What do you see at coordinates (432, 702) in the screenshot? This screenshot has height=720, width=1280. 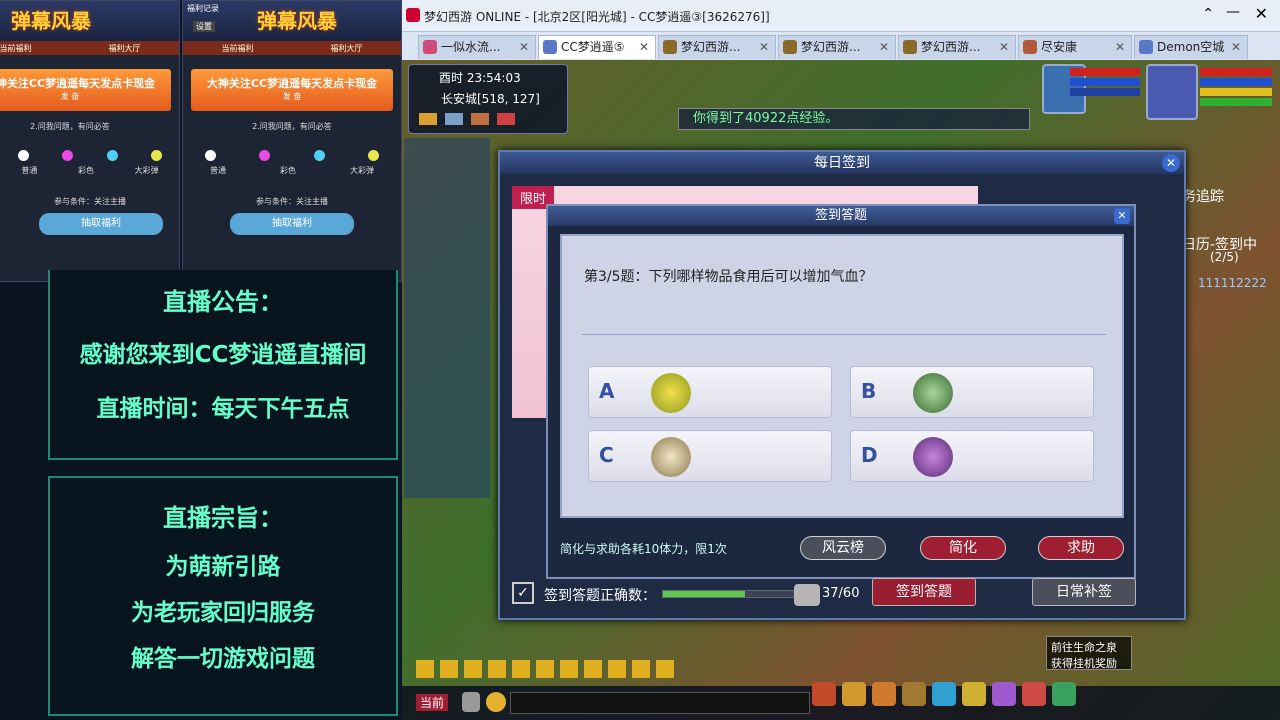 I see `chat-channel-selector: 当前` at bounding box center [432, 702].